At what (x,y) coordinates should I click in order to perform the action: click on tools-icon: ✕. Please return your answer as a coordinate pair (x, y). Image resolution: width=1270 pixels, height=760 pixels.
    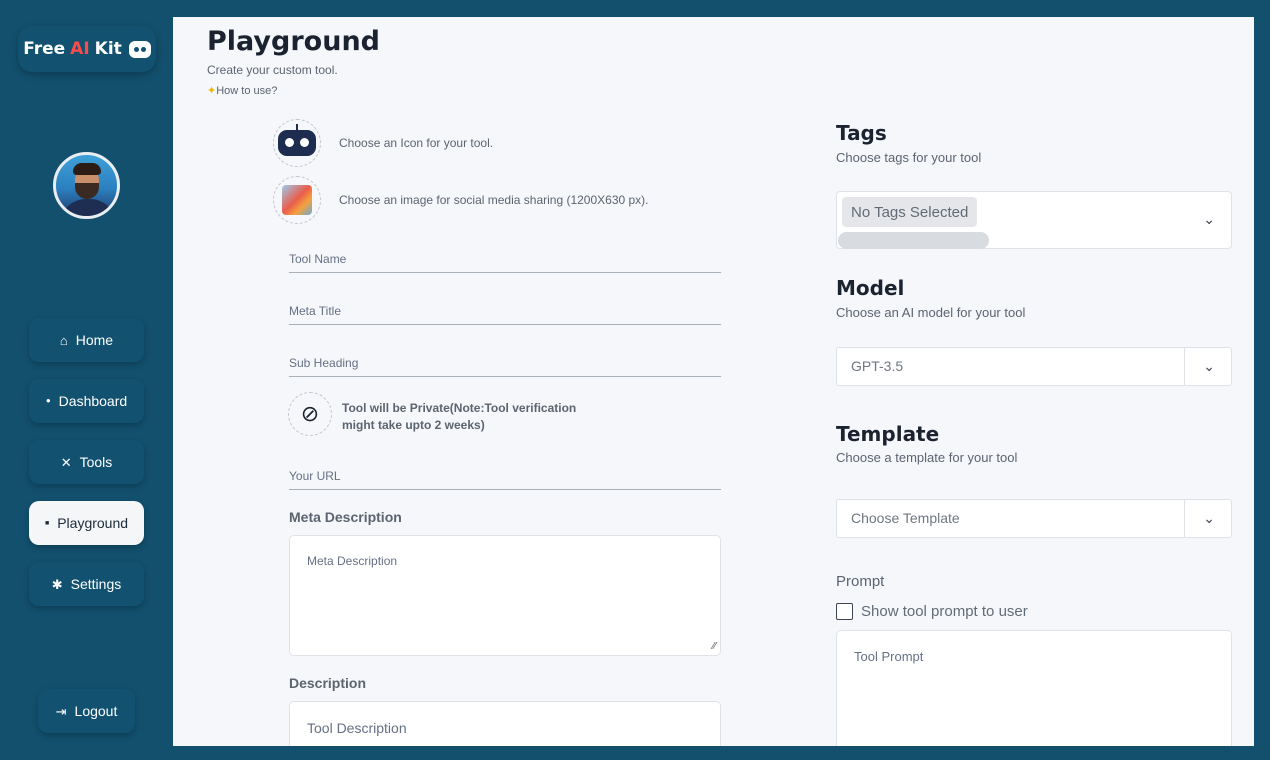
    Looking at the image, I should click on (66, 462).